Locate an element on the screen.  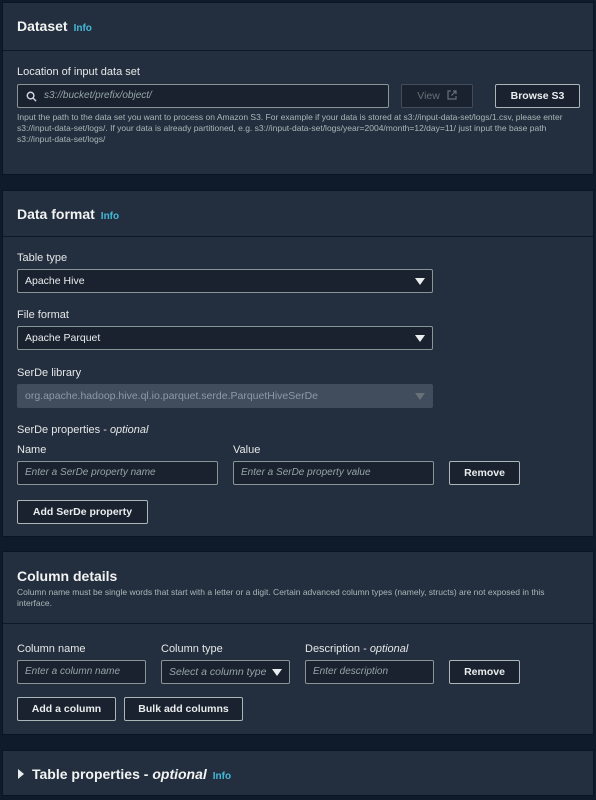
dataset-title-text: Dataset is located at coordinates (42, 26).